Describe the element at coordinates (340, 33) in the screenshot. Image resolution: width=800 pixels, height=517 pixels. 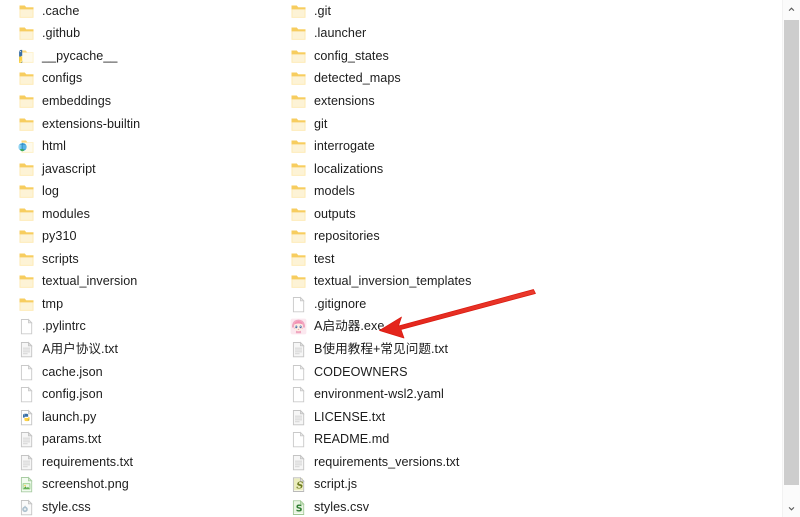
I see `file-name-label: .launcher` at that location.